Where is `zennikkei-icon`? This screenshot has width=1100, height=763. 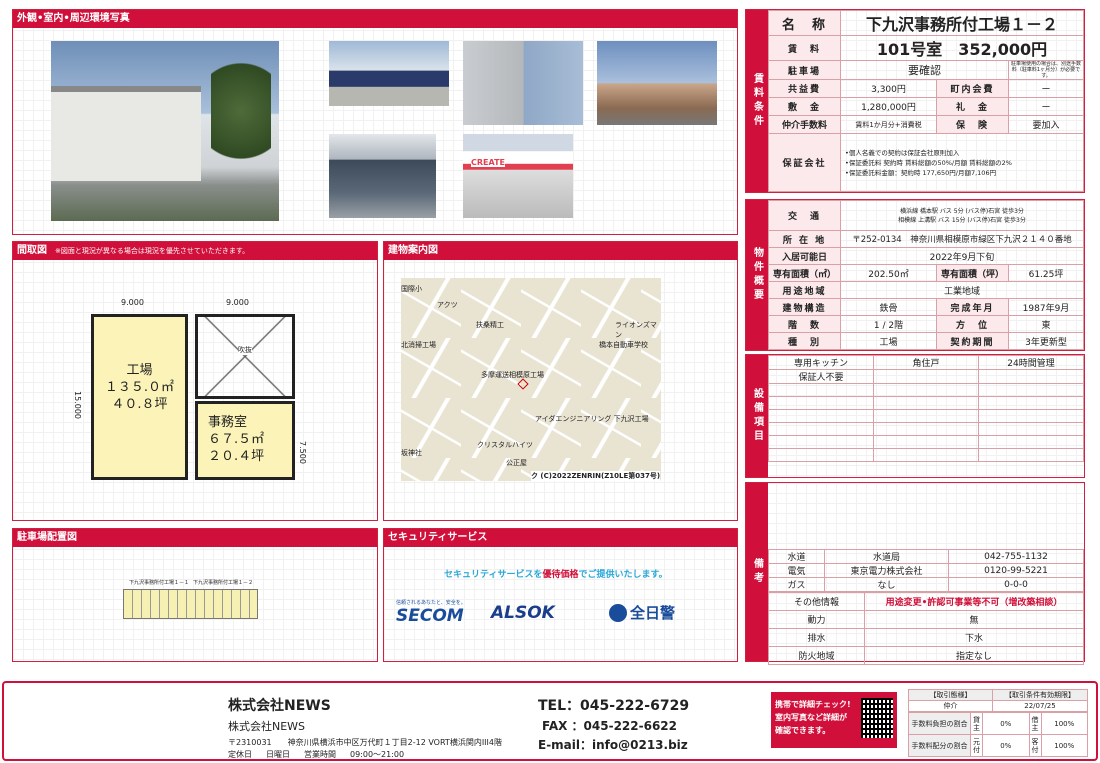
zennikkei-icon is located at coordinates (618, 612).